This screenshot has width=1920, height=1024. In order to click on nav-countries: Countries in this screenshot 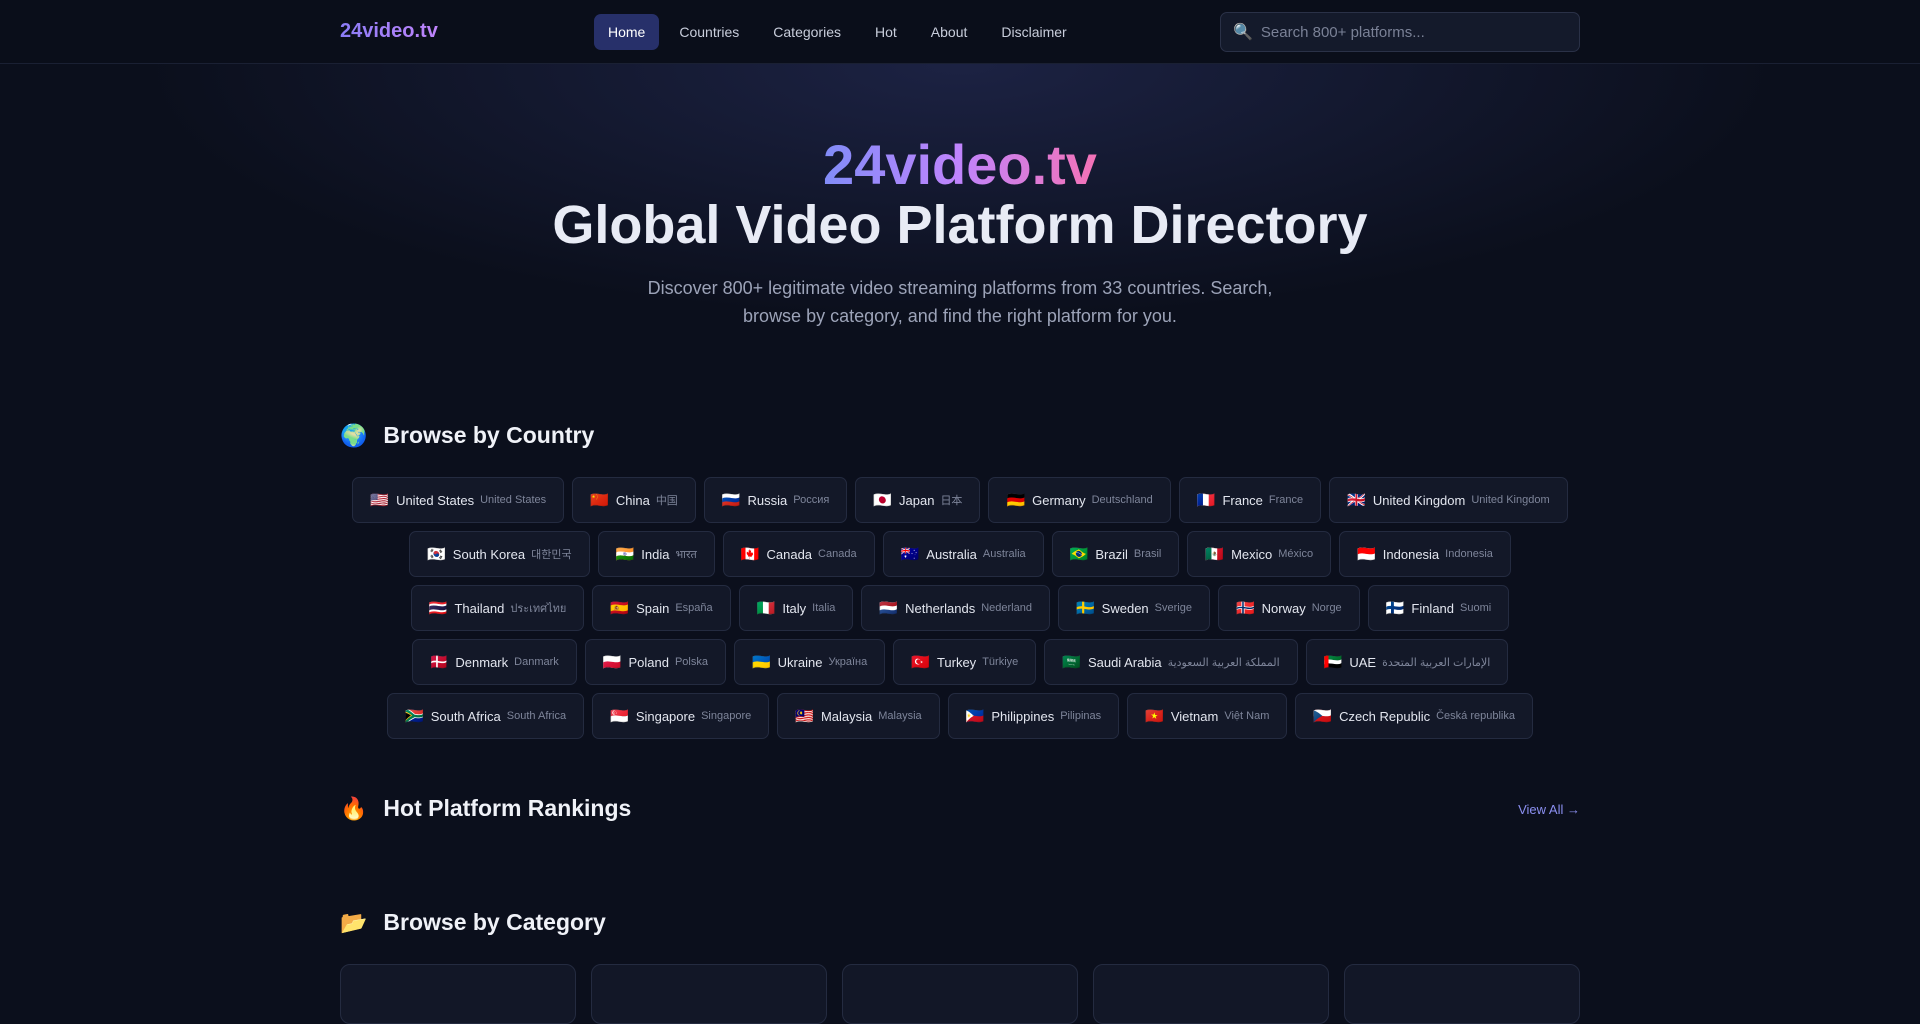, I will do `click(709, 32)`.